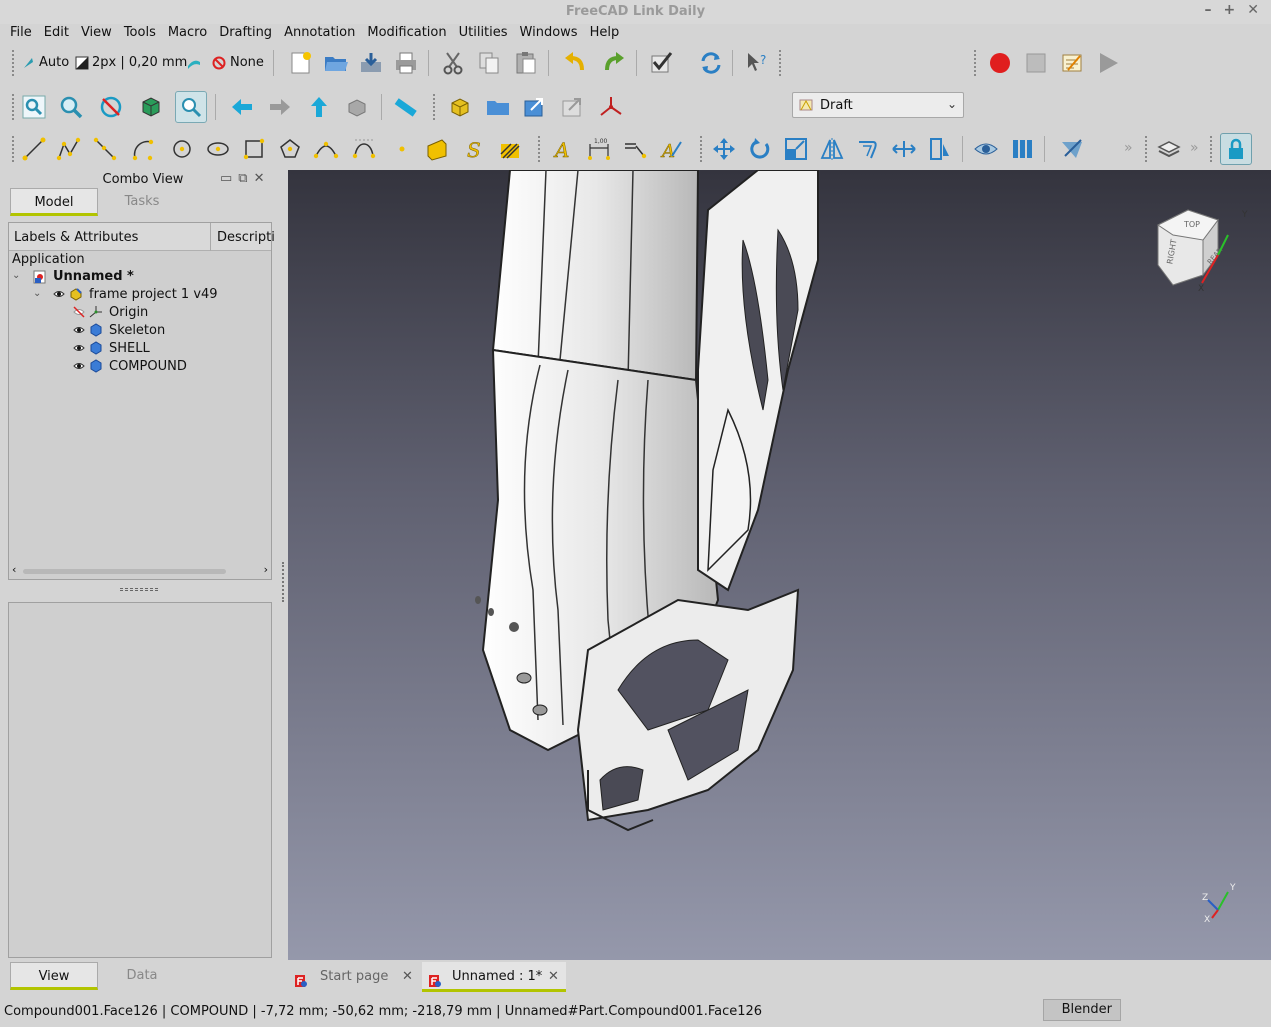 This screenshot has height=1027, width=1271. I want to click on menu-file: File, so click(21, 33).